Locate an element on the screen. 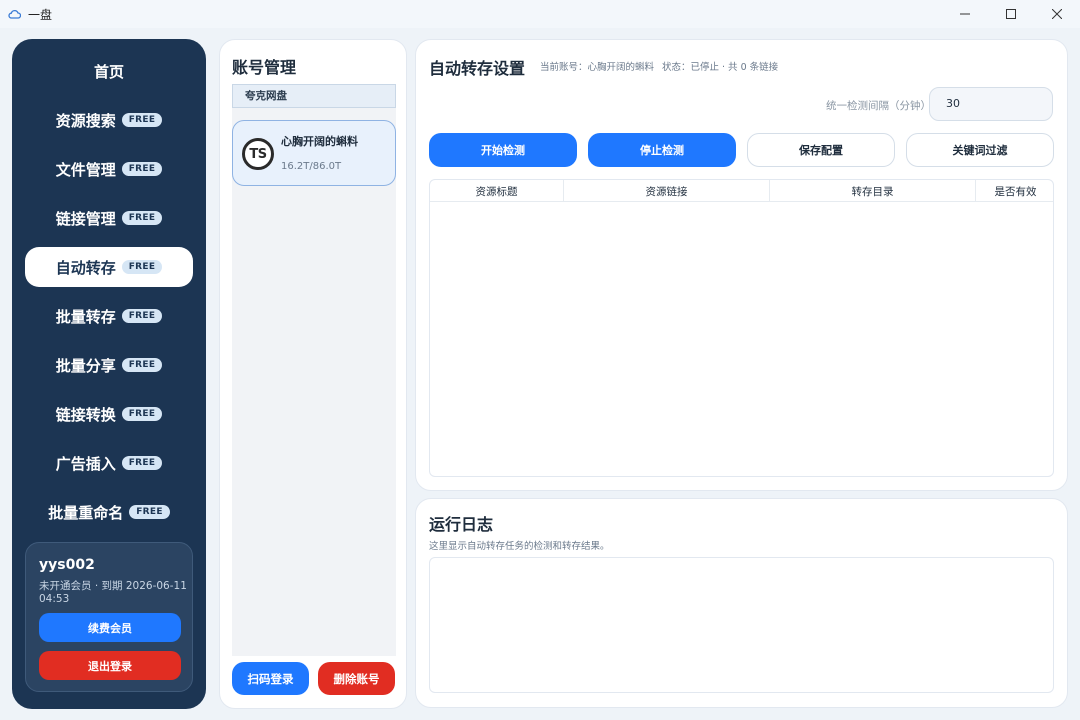  sidebar-item-file-management: 文件管理 FREE is located at coordinates (109, 169).